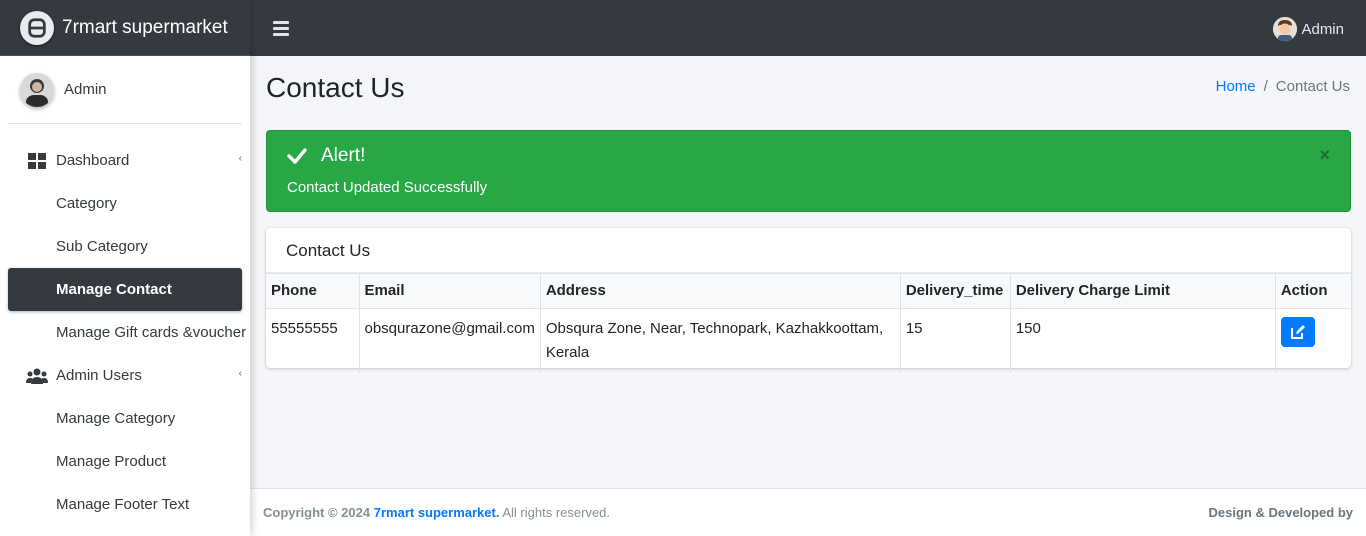 This screenshot has height=536, width=1366. I want to click on breadcrumb: Home / Contact Us, so click(1283, 86).